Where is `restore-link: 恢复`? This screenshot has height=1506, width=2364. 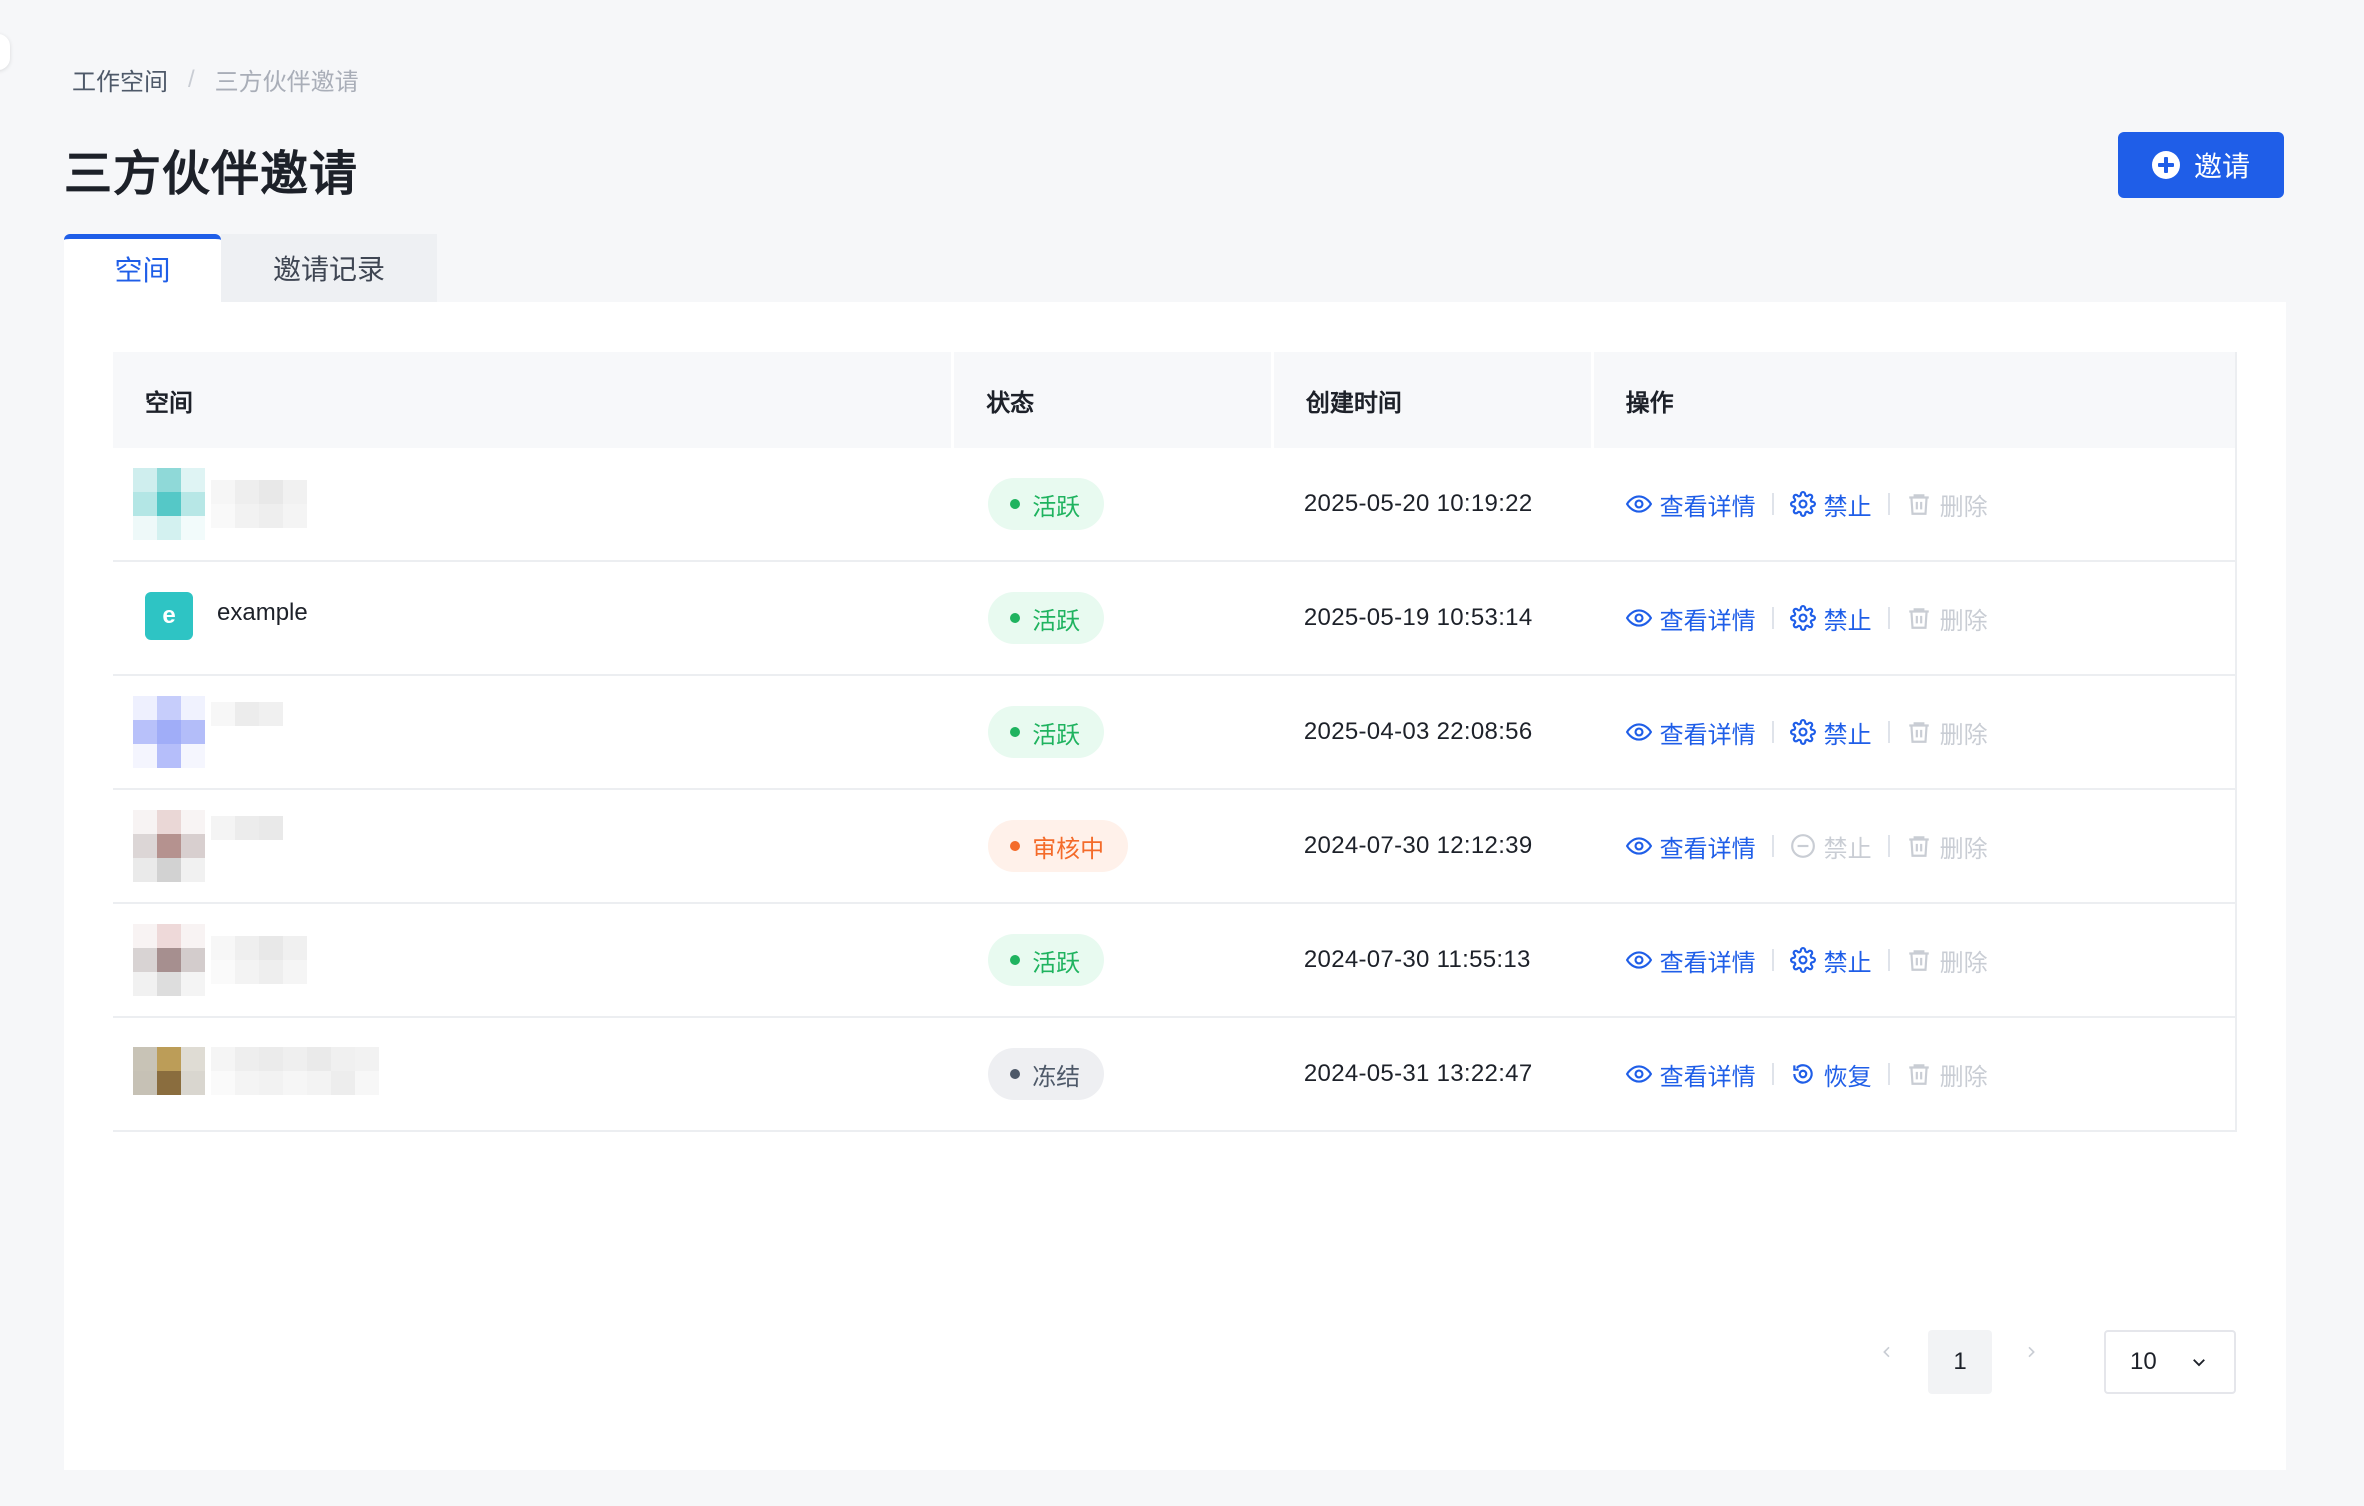
restore-link: 恢复 is located at coordinates (1831, 1074).